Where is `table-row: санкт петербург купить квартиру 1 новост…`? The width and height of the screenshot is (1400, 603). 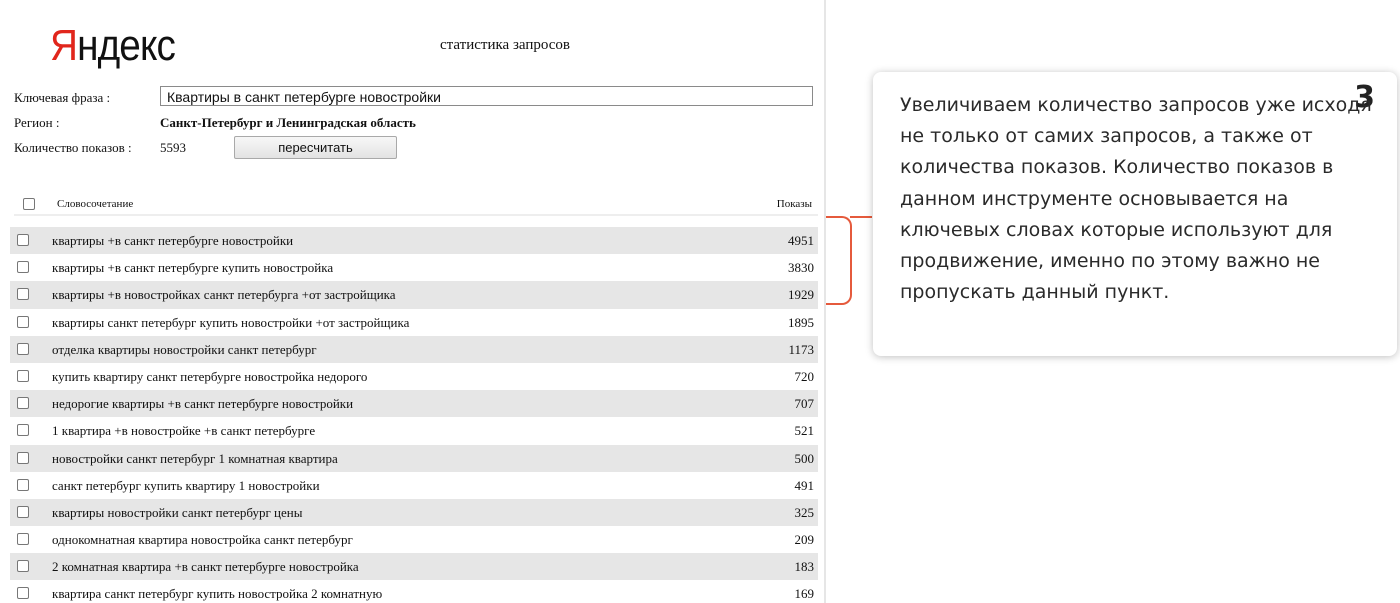
table-row: санкт петербург купить квартиру 1 новост… is located at coordinates (414, 485).